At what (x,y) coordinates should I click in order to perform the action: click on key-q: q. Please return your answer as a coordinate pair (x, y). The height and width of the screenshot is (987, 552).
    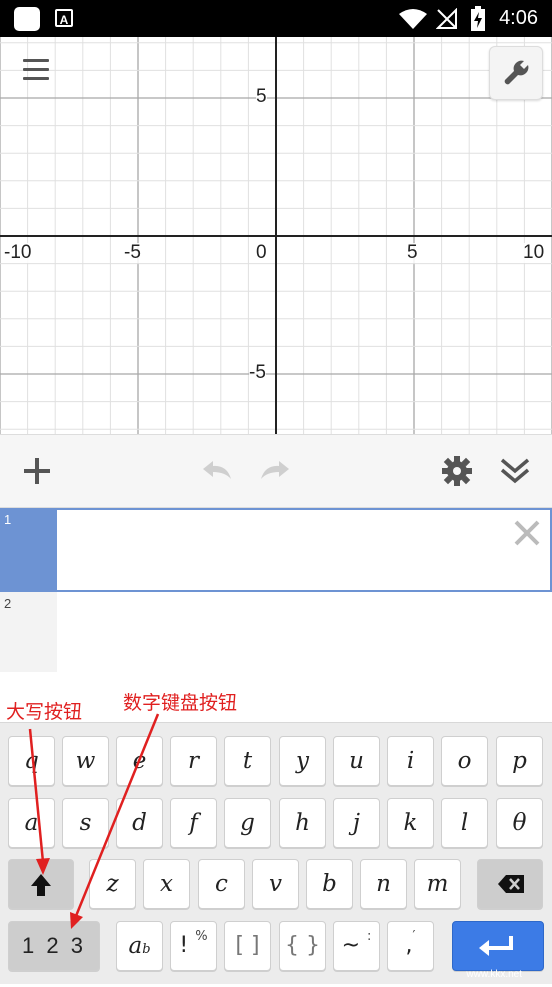
    Looking at the image, I should click on (31, 761).